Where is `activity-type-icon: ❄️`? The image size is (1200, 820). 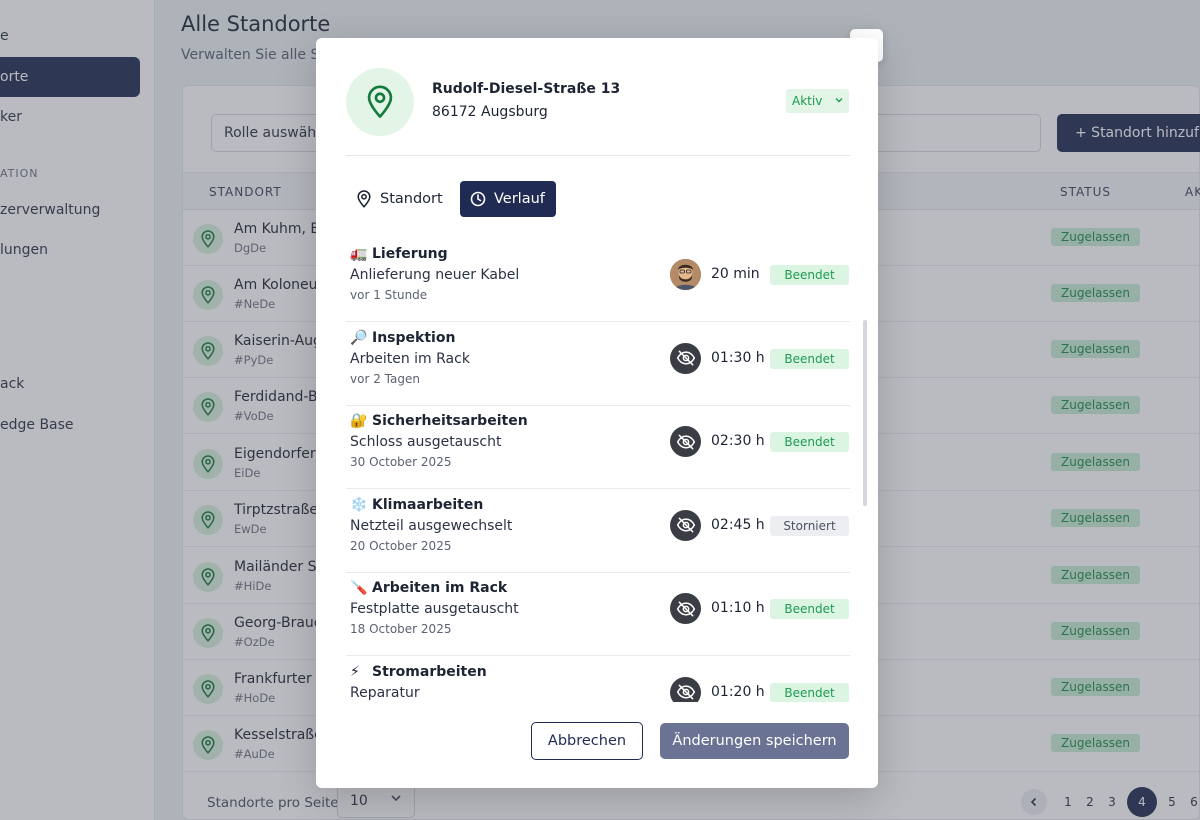 activity-type-icon: ❄️ is located at coordinates (359, 504).